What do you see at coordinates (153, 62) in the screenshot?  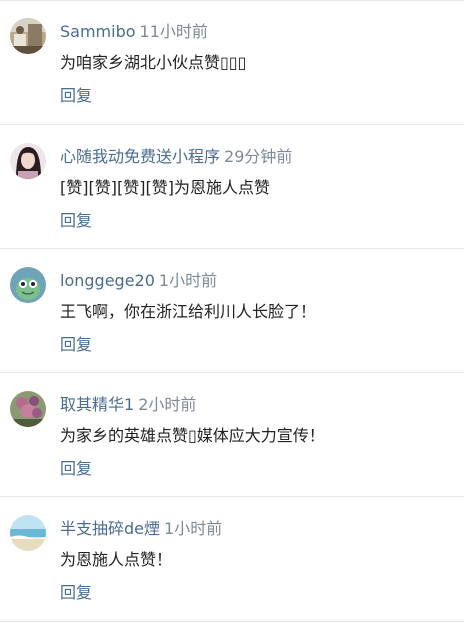 I see `comment-text: 为咱家乡湖北小伙点赞▯▯▯` at bounding box center [153, 62].